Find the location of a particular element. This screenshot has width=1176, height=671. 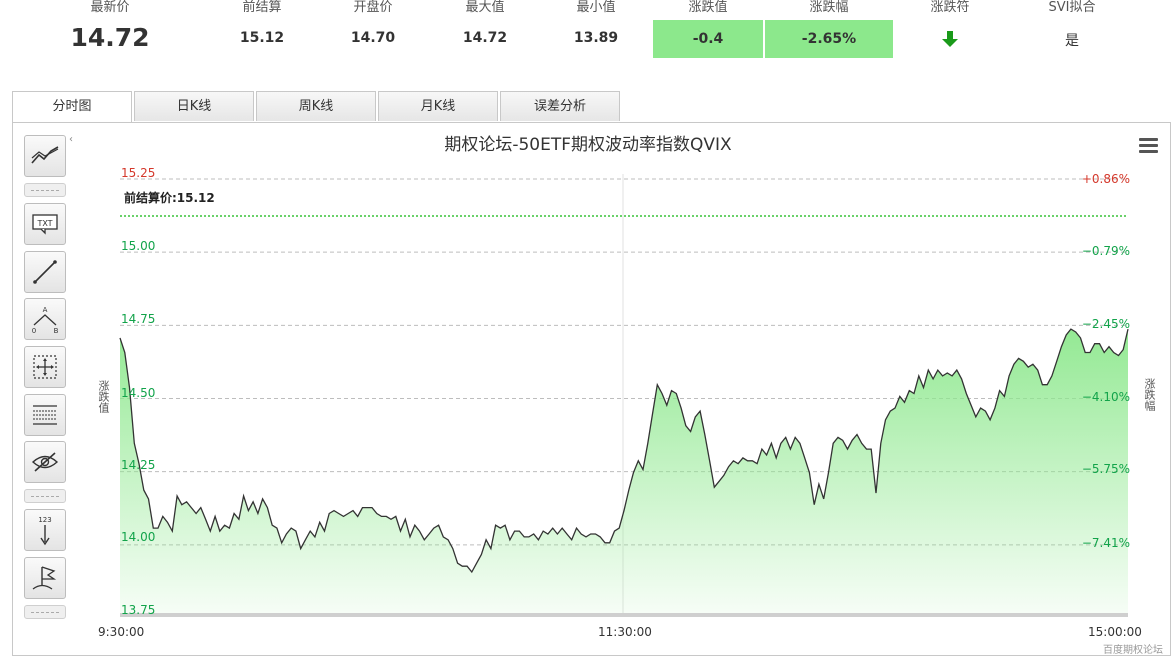

x-tick-label: 15:00:00 is located at coordinates (1115, 632).